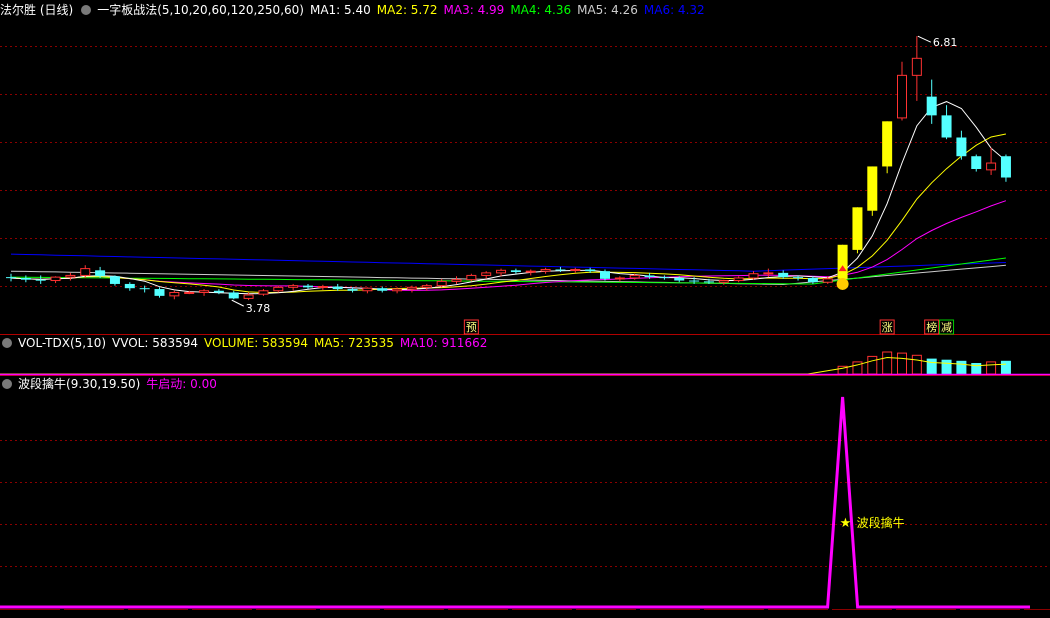  What do you see at coordinates (508, 262) in the screenshot?
I see `ma6-line` at bounding box center [508, 262].